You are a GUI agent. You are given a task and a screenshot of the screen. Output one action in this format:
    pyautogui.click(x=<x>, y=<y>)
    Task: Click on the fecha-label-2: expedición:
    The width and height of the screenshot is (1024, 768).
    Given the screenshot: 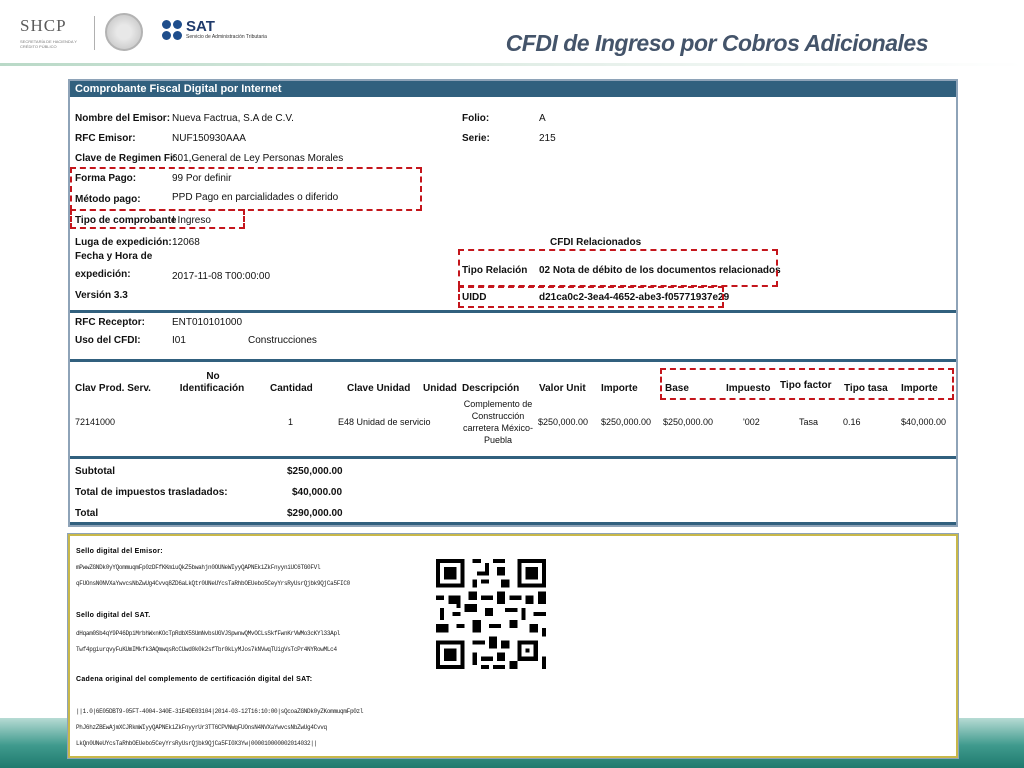 What is the action you would take?
    pyautogui.click(x=103, y=274)
    